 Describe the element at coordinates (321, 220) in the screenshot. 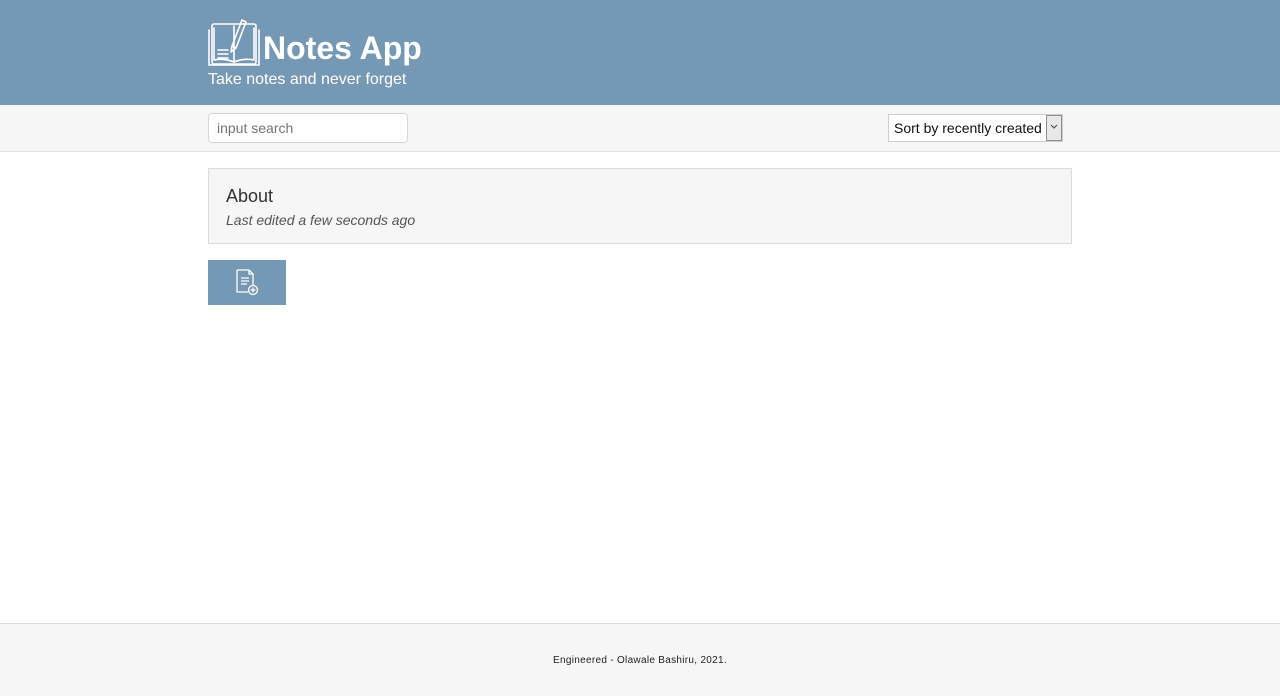

I see `note-last-edited: Last edited a few seconds ago` at that location.